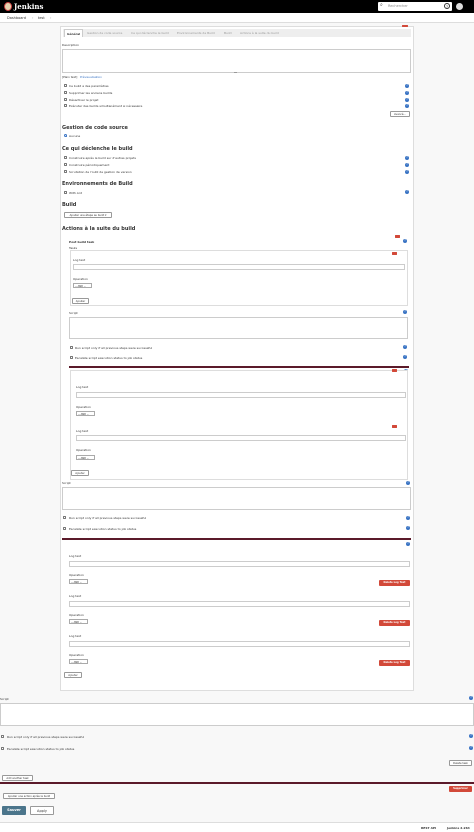 Image resolution: width=474 pixels, height=832 pixels. I want to click on checkbox-ant, so click(65, 192).